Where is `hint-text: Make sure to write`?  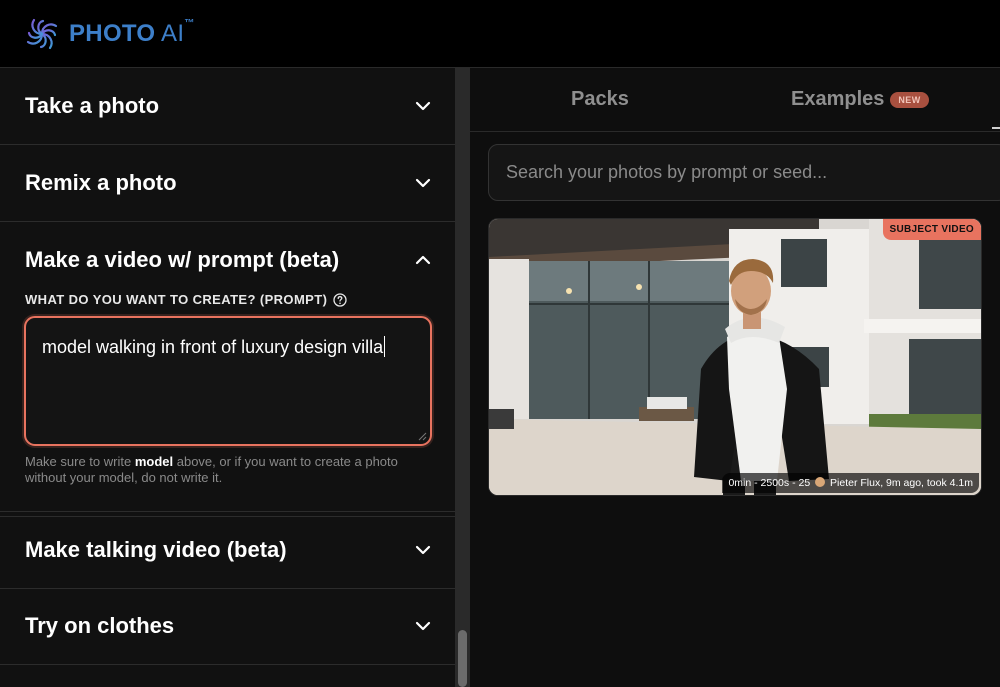 hint-text: Make sure to write is located at coordinates (80, 461).